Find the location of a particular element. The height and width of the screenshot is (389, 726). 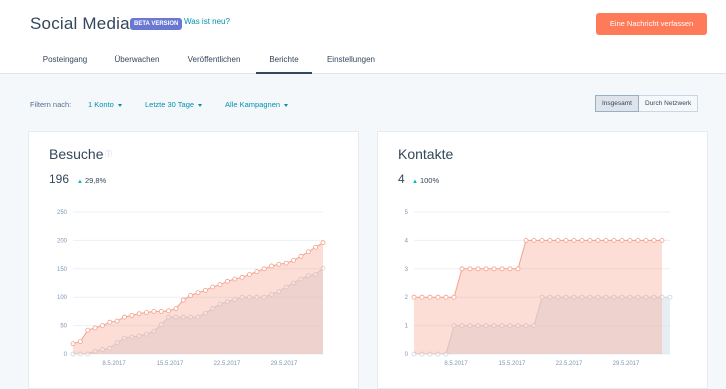

y-tick-label: 3 is located at coordinates (407, 270).